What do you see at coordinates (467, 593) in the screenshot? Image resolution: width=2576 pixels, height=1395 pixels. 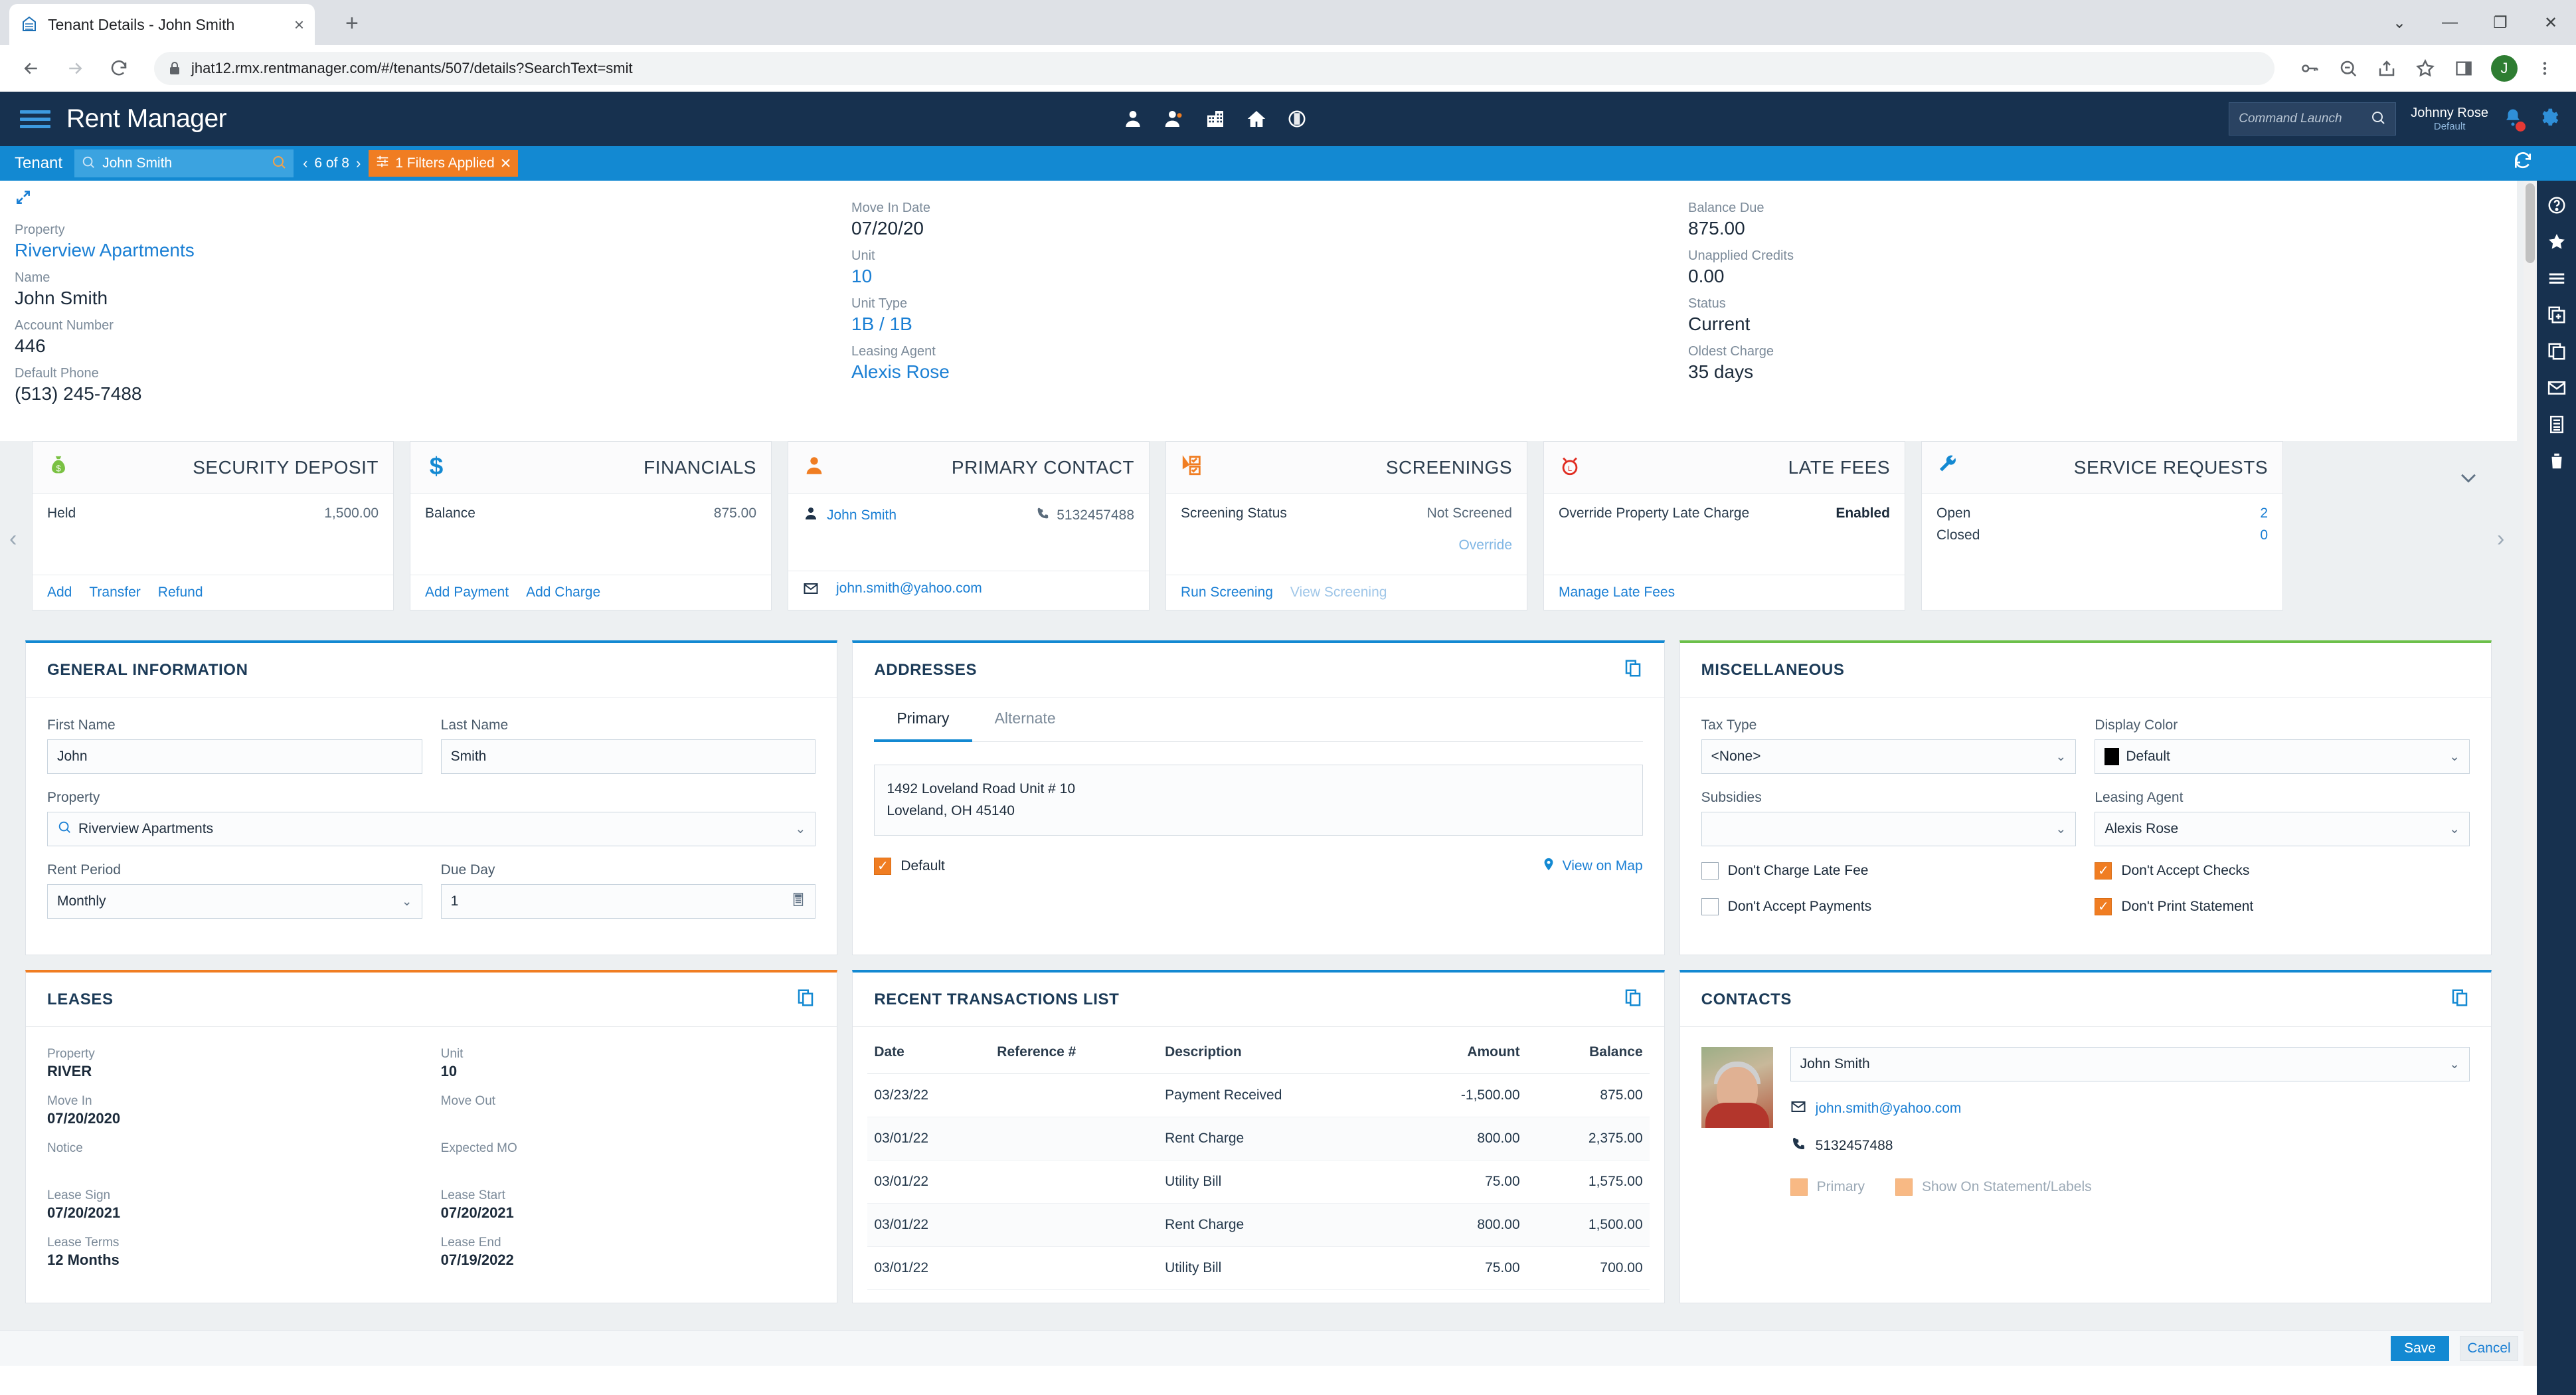 I see `add-payment-link: Add Payment` at bounding box center [467, 593].